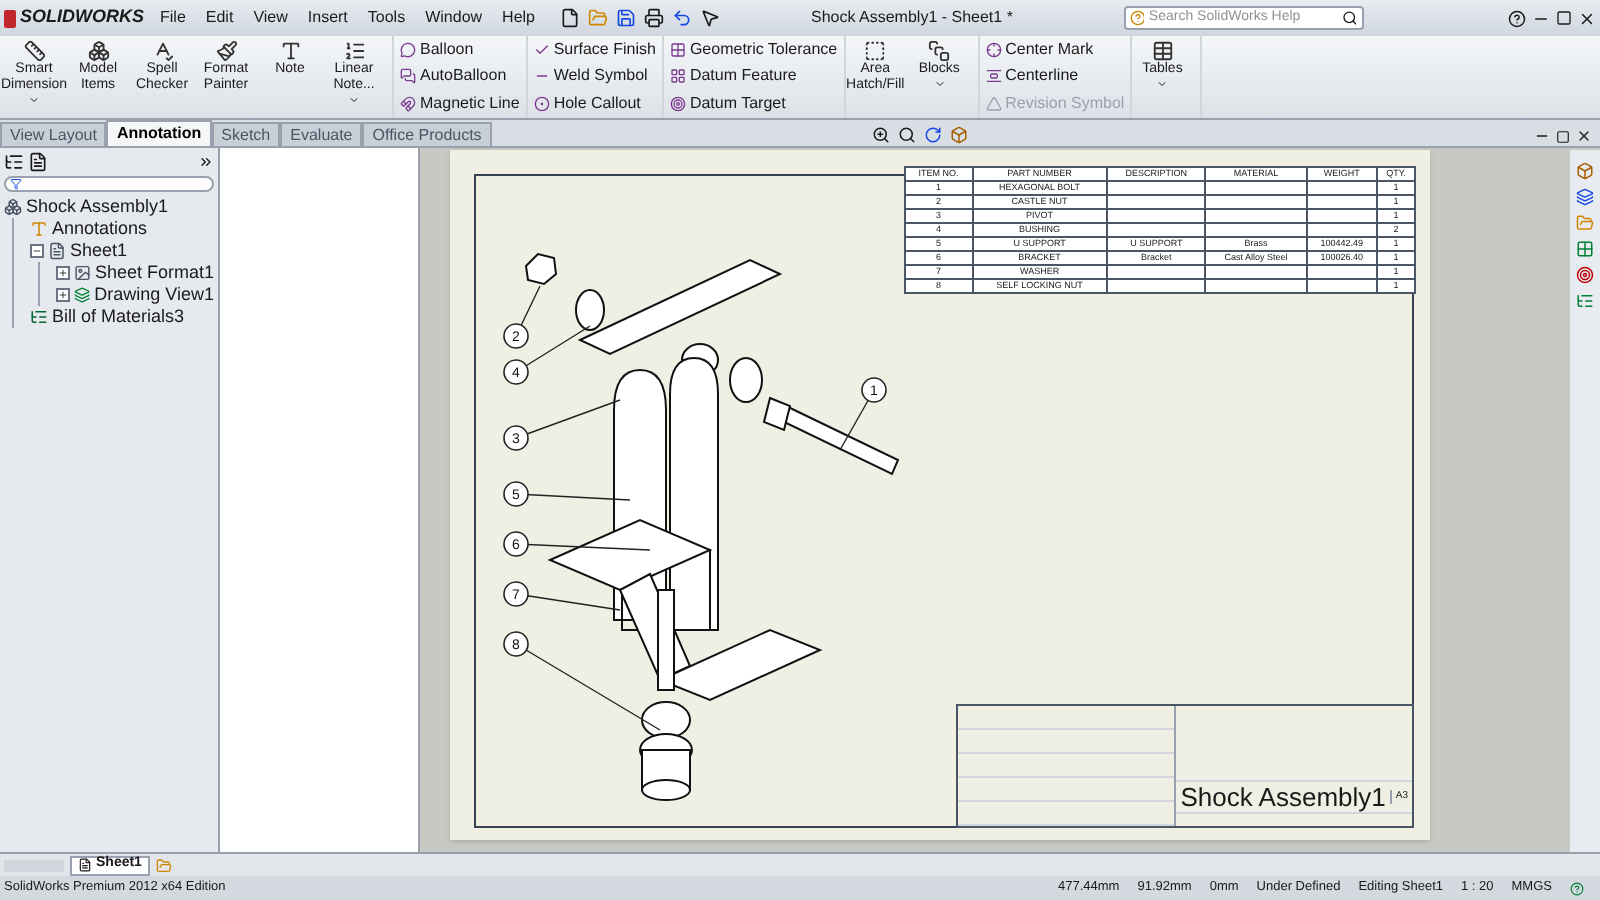  What do you see at coordinates (97, 207) in the screenshot?
I see `tree-item: Shock Assembly1` at bounding box center [97, 207].